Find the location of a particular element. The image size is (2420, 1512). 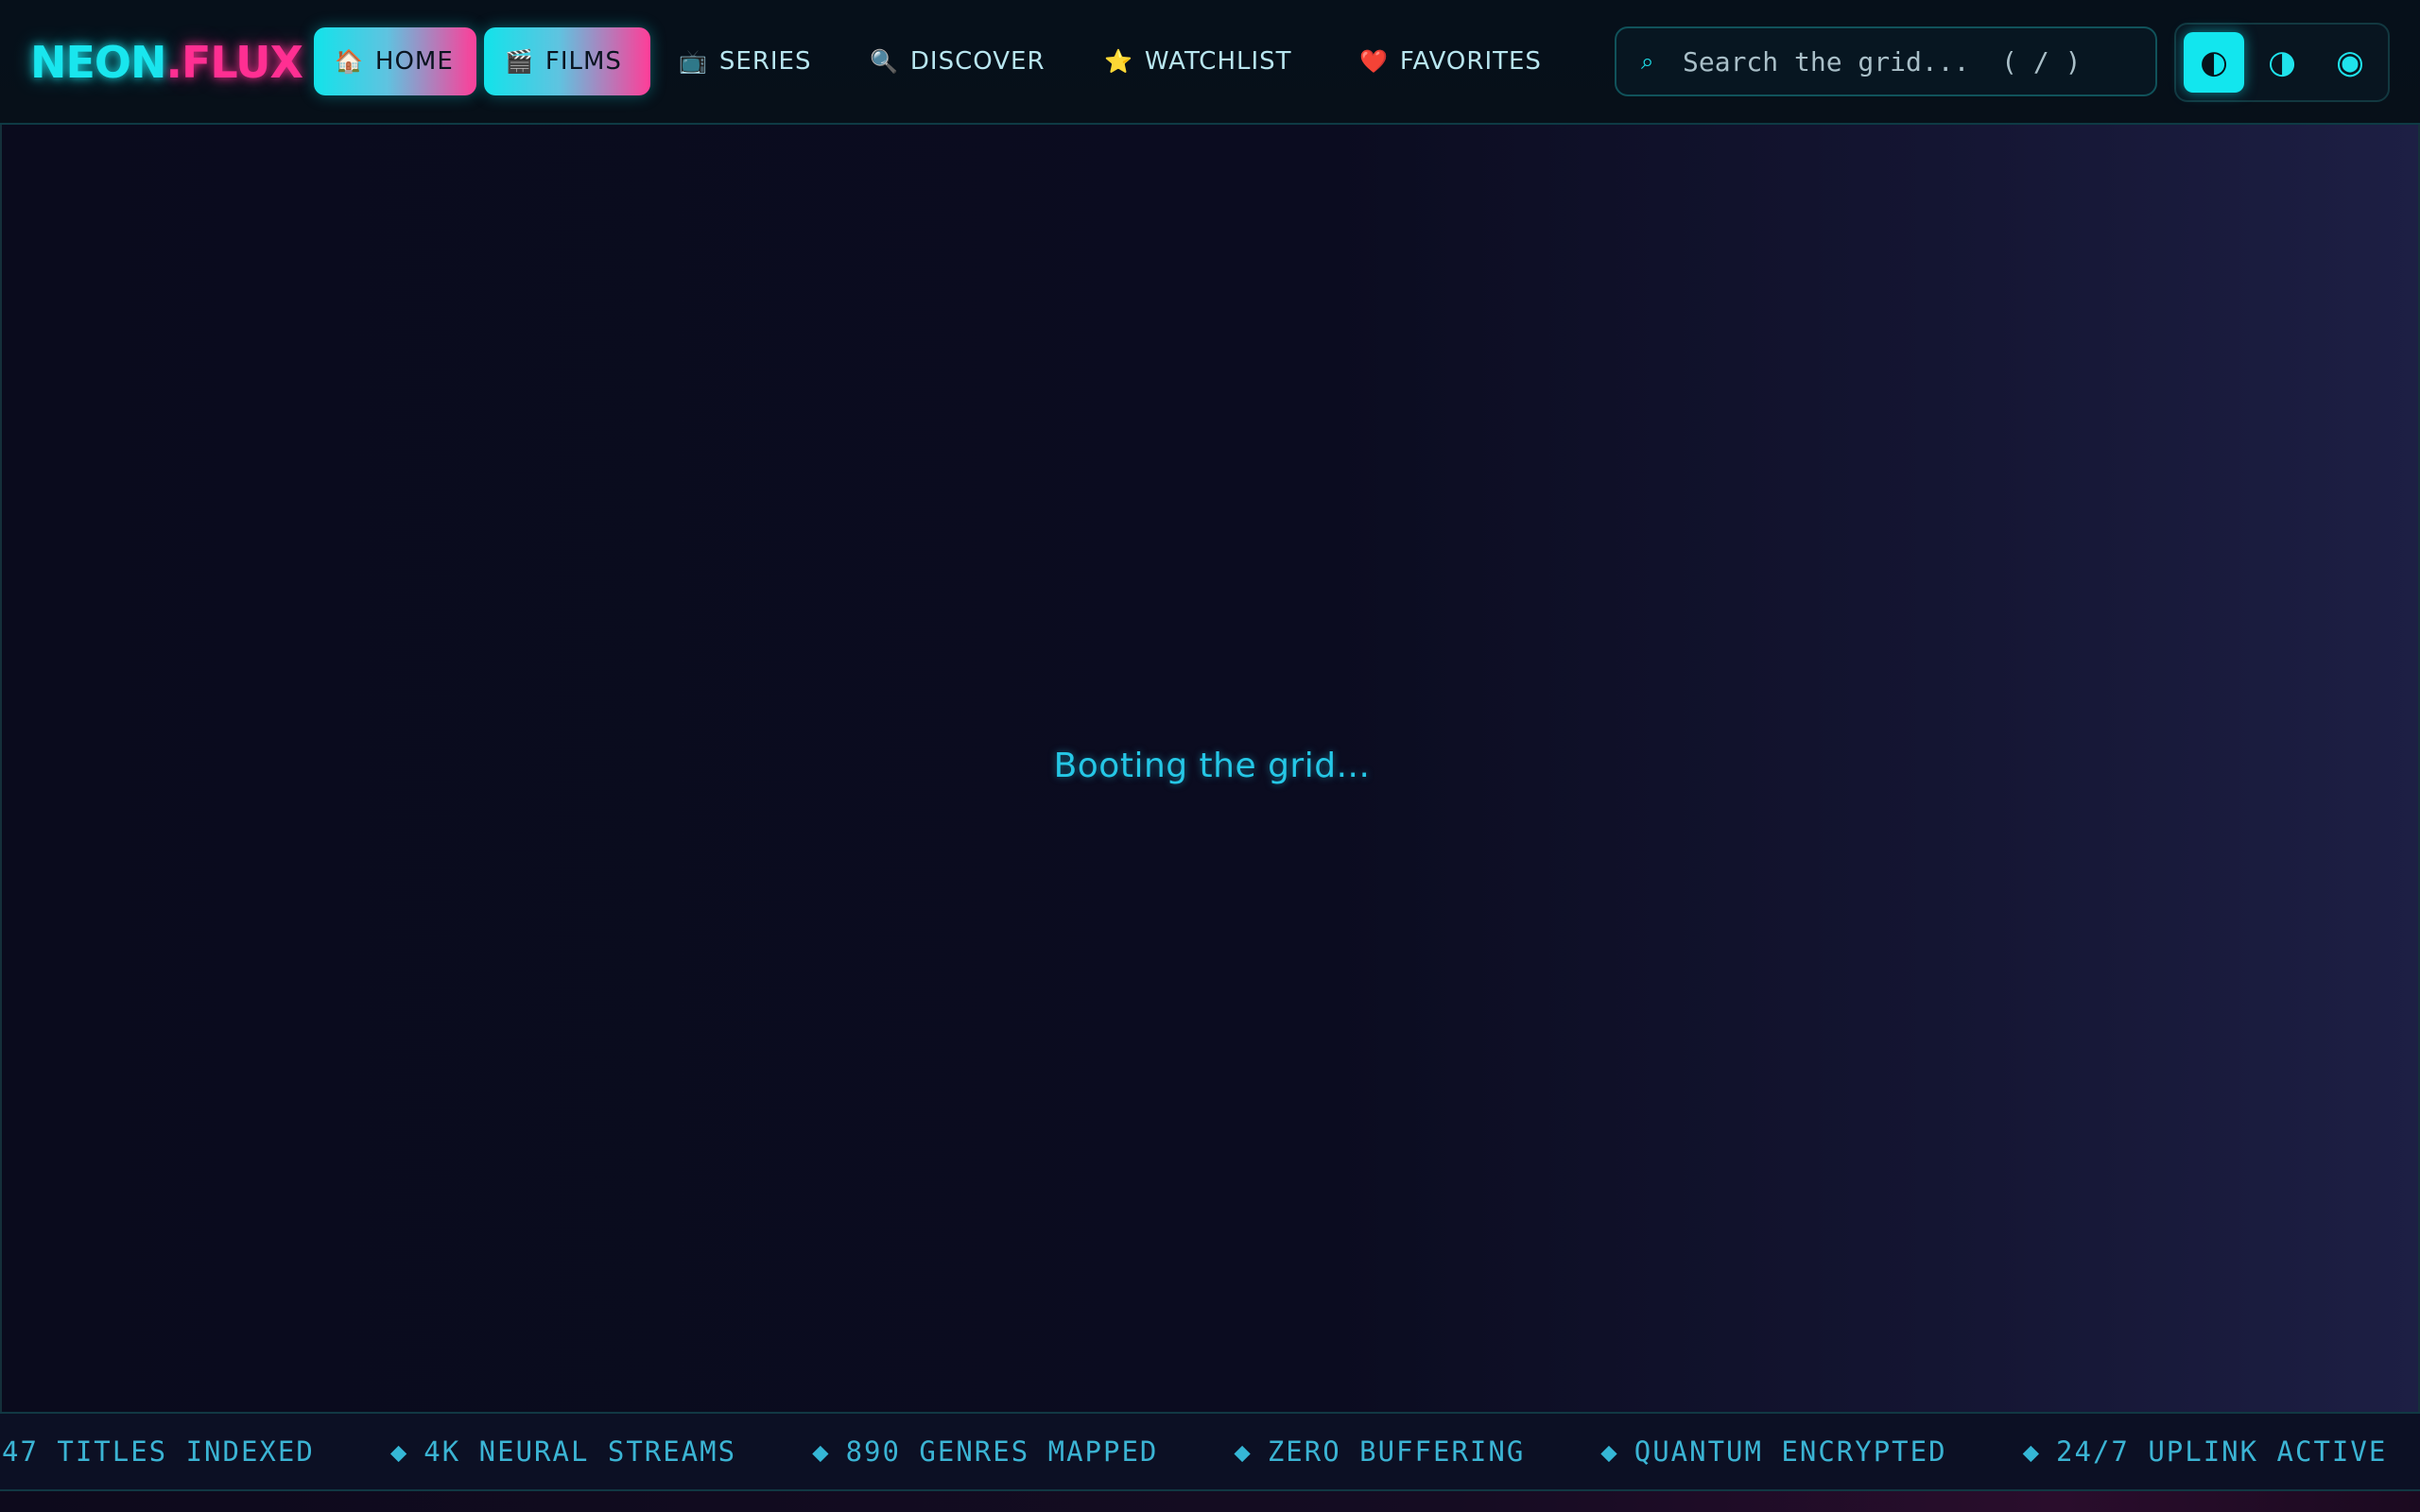

magnifier-icon: 🔍 is located at coordinates (884, 61).